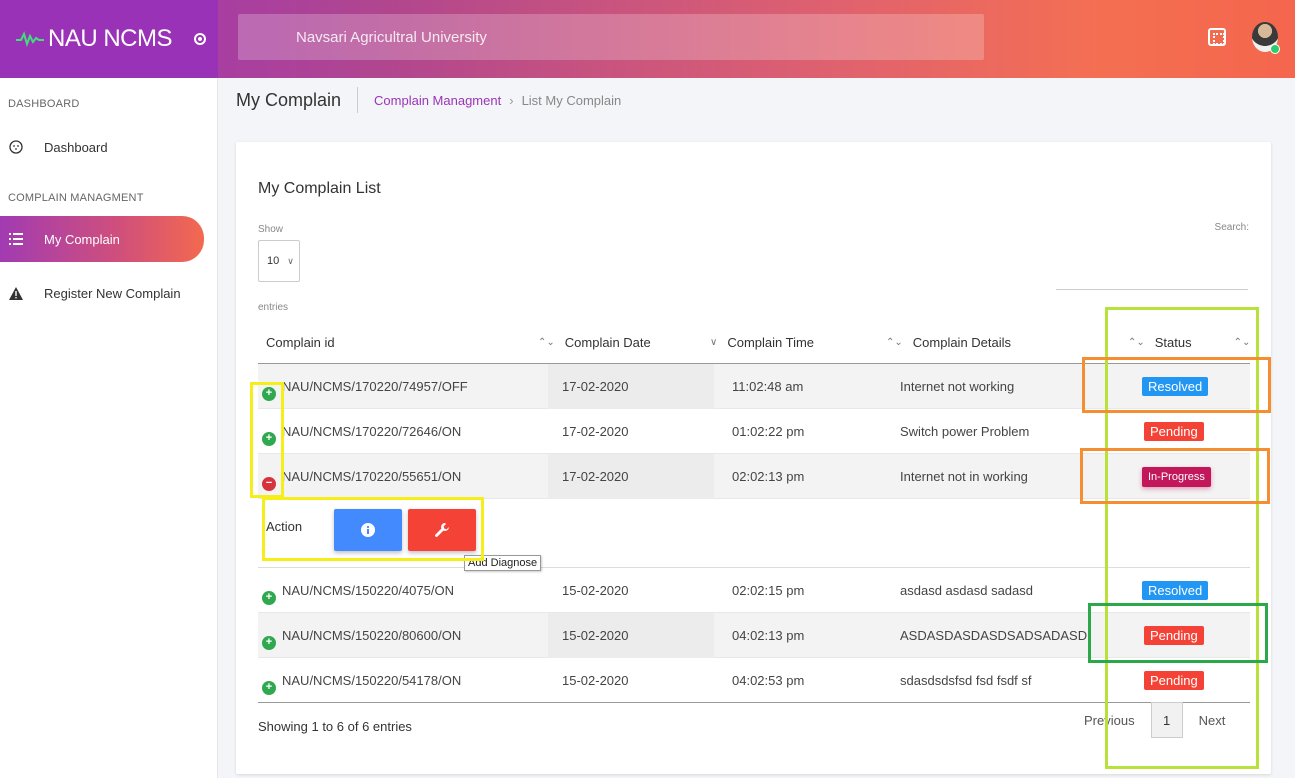 The width and height of the screenshot is (1295, 778). What do you see at coordinates (1166, 720) in the screenshot?
I see `page-1-button: 1` at bounding box center [1166, 720].